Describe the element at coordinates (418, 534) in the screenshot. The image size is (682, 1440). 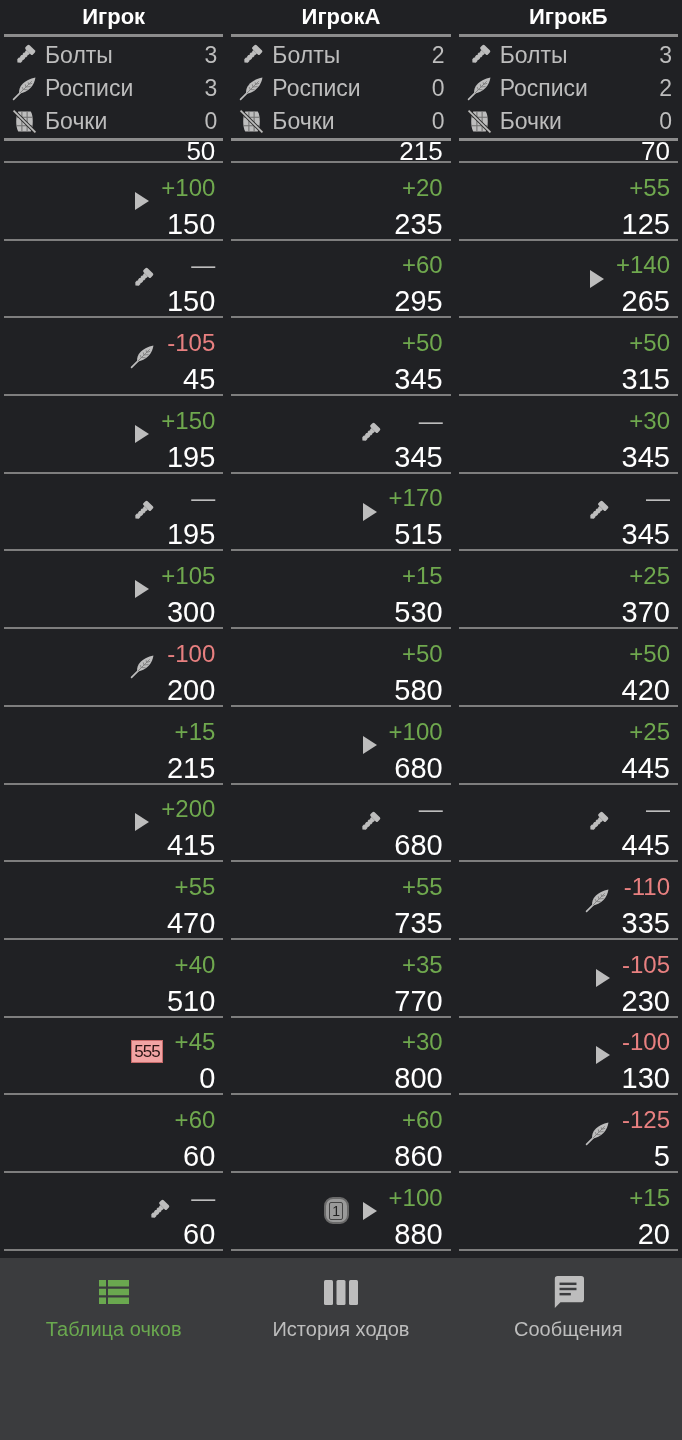
I see `score-total: 515` at that location.